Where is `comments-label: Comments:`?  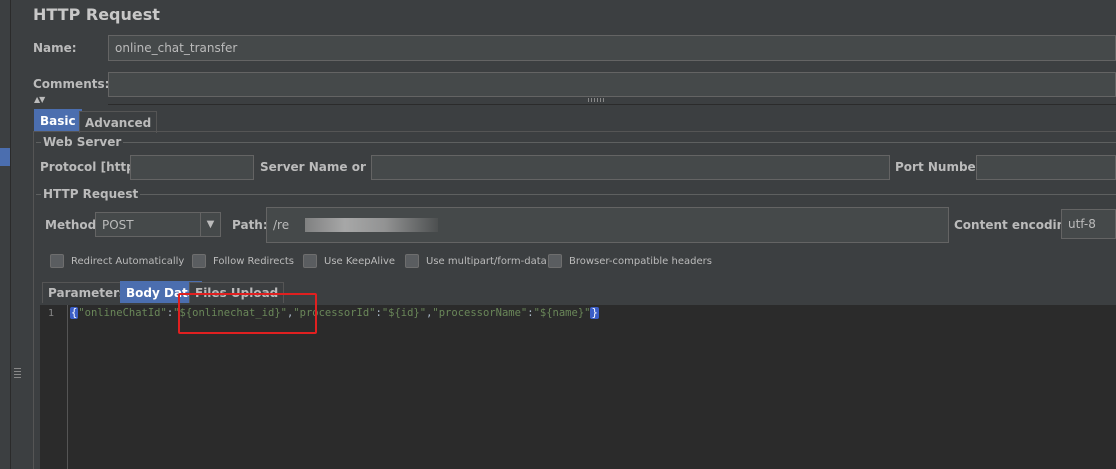
comments-label: Comments: is located at coordinates (71, 84).